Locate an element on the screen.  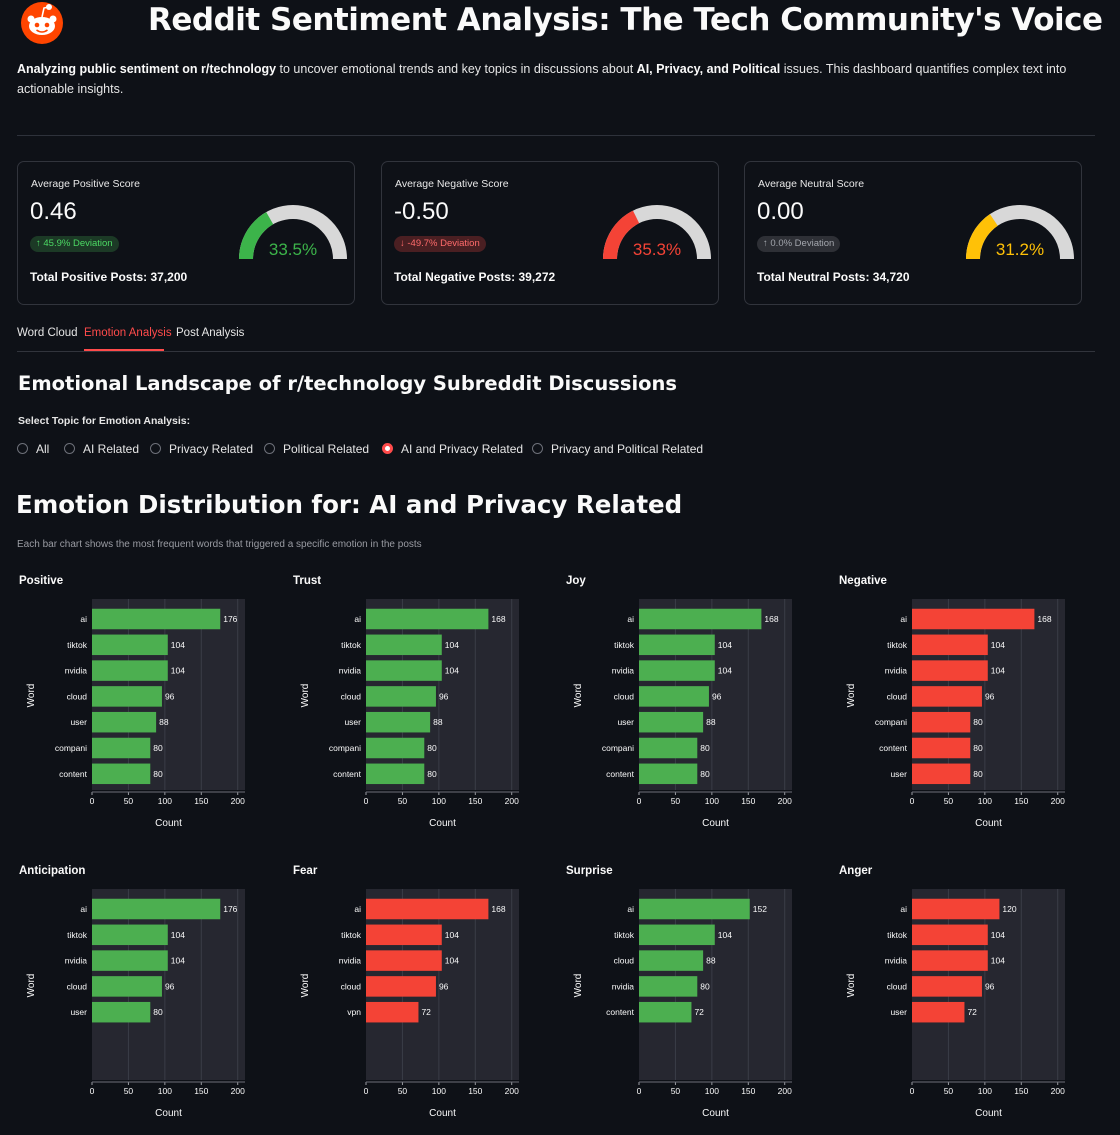
radio-circle-selected is located at coordinates (387, 448).